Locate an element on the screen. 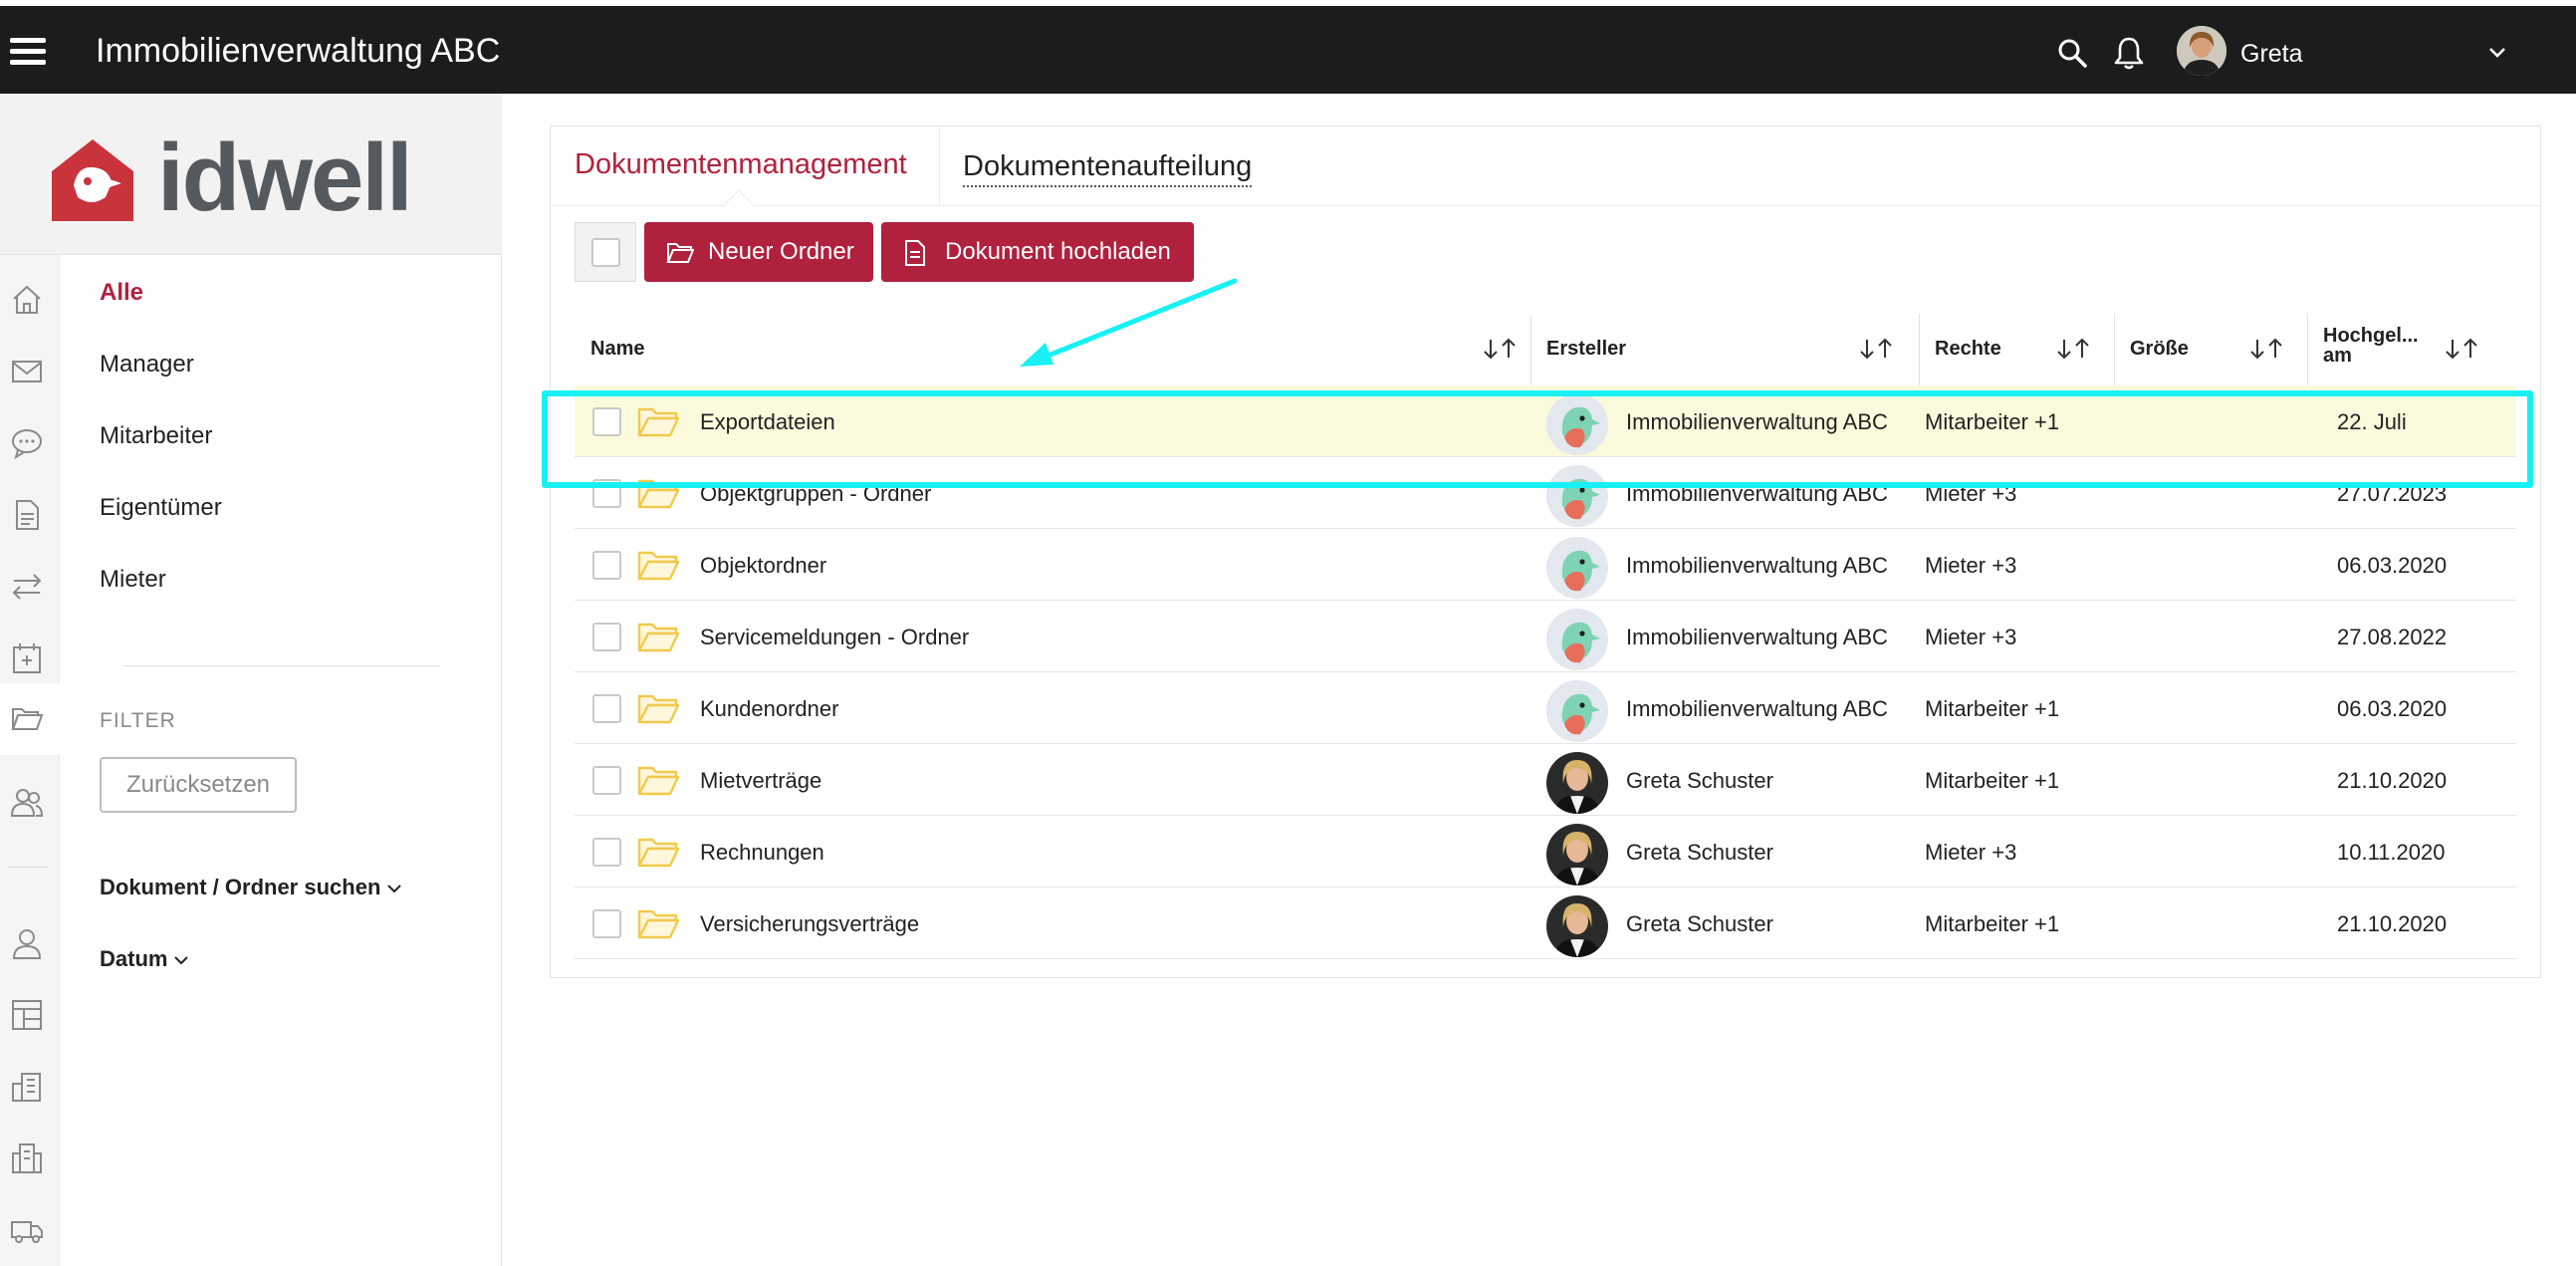  bell-icon is located at coordinates (2129, 55).